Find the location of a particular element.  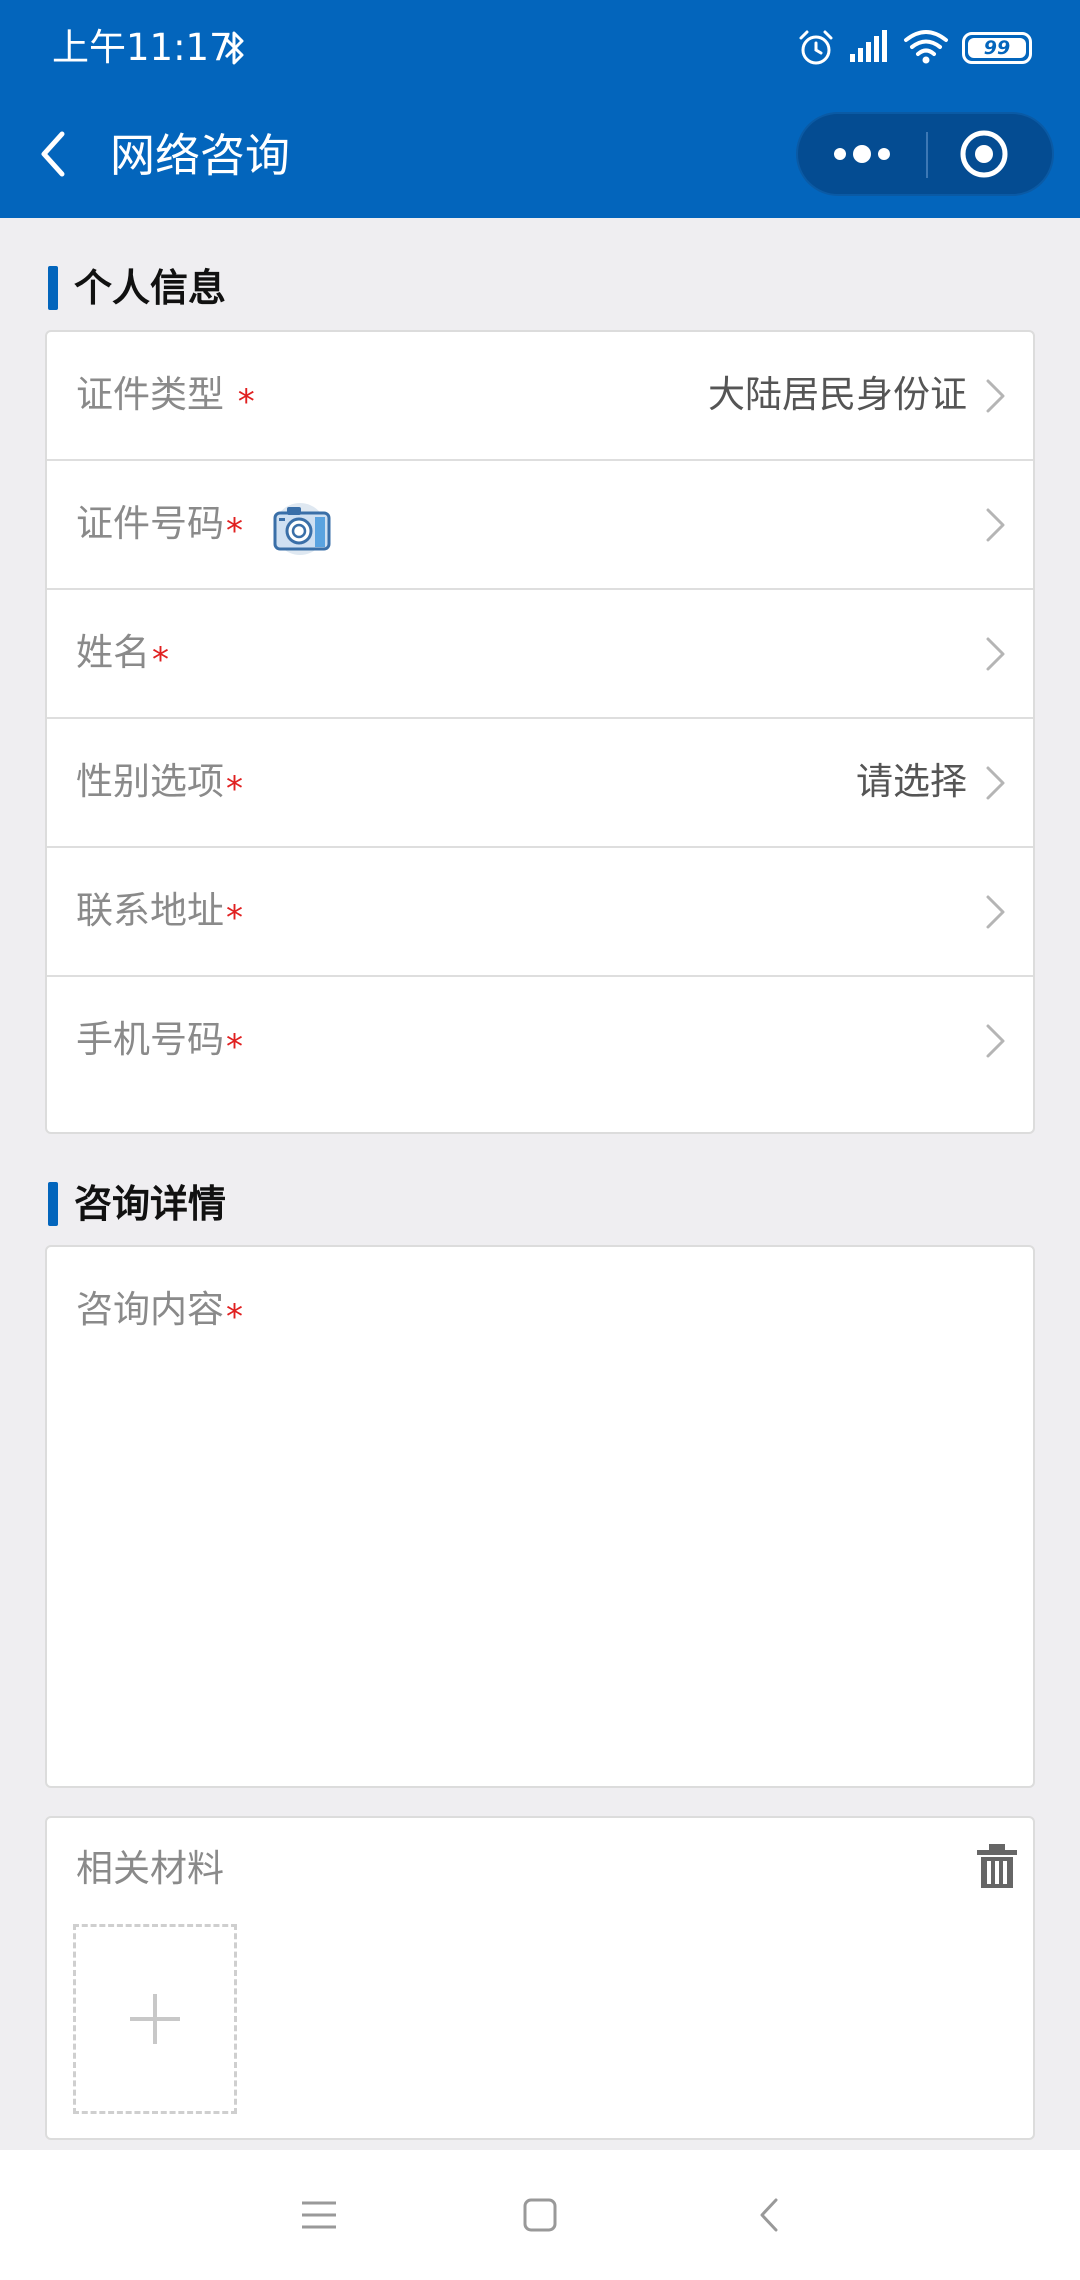

camera-icon is located at coordinates (302, 527).